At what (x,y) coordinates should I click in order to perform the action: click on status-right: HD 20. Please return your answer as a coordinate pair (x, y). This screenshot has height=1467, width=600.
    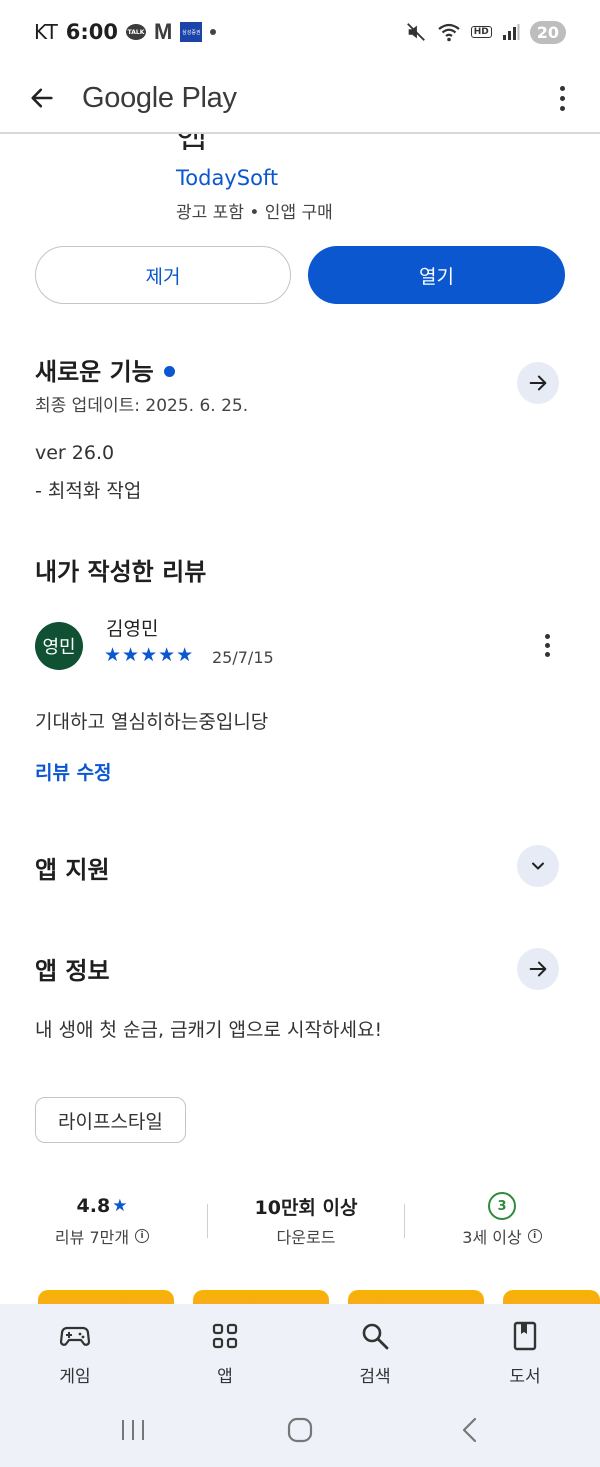
    Looking at the image, I should click on (485, 32).